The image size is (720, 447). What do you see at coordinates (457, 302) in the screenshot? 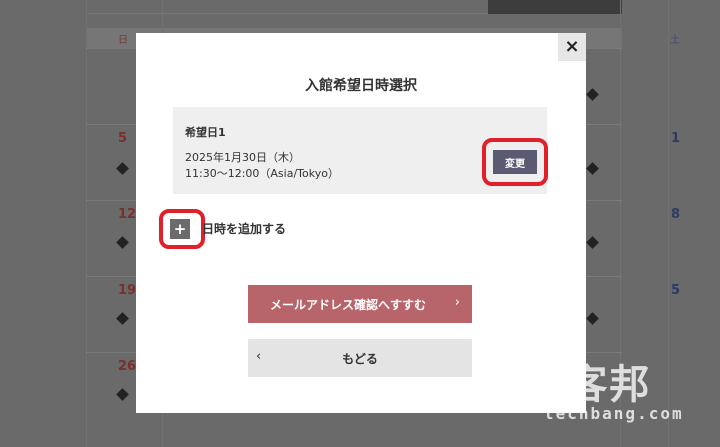
I see `chevron-right-icon: ›` at bounding box center [457, 302].